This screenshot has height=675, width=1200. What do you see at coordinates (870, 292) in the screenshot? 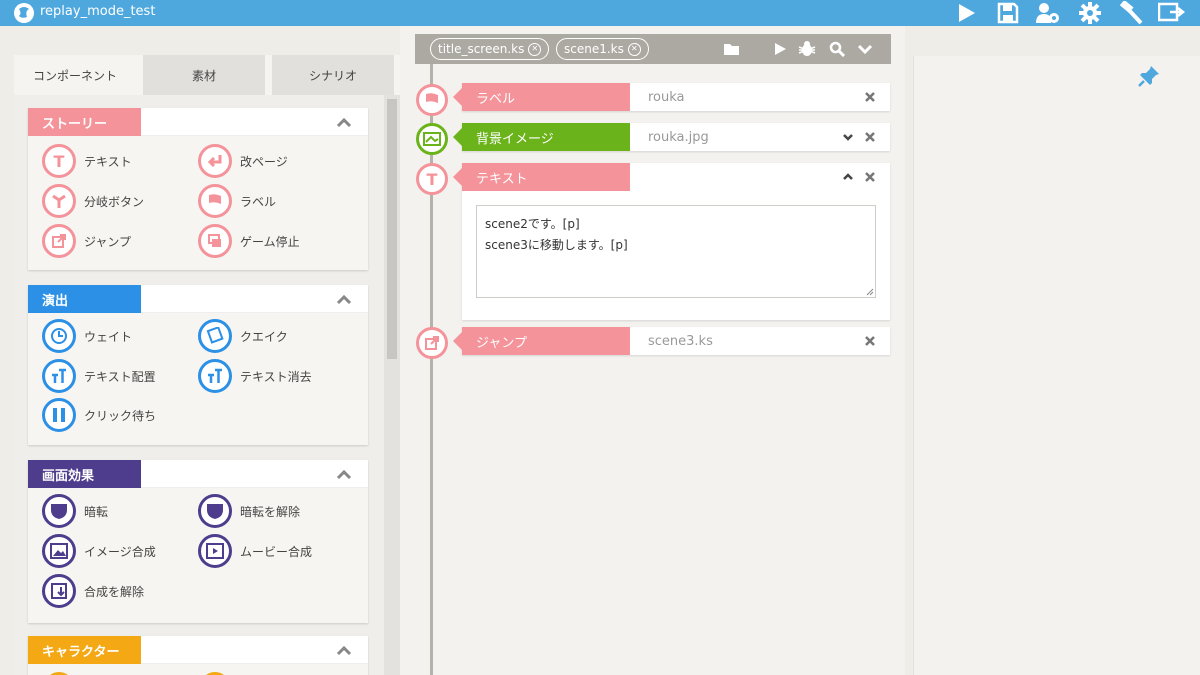
I see `resize-handle-icon` at bounding box center [870, 292].